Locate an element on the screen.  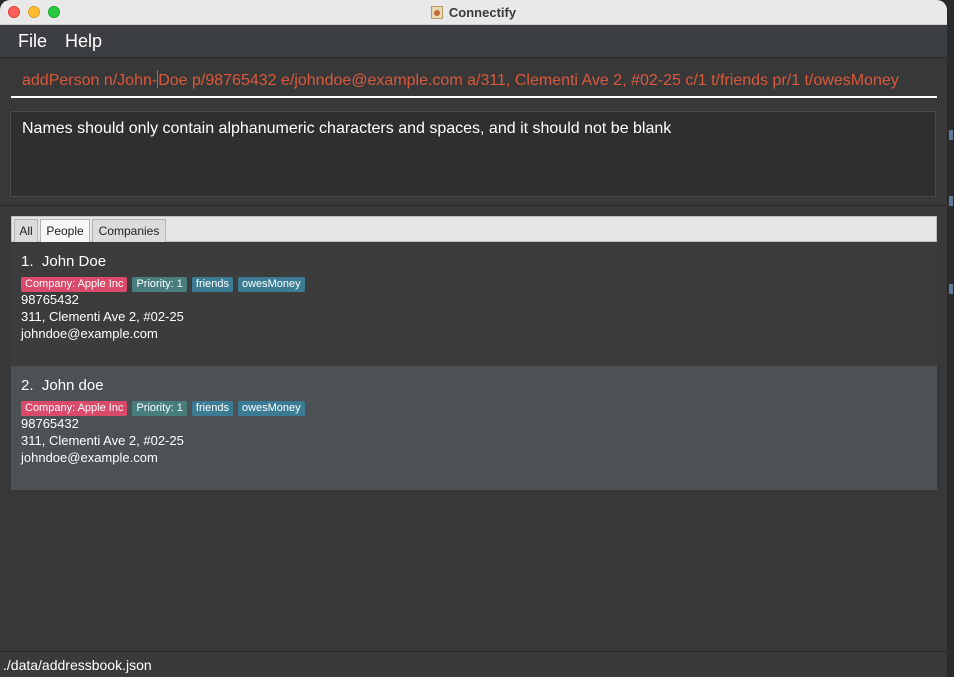
tab-bar: All People Companies is located at coordinates (474, 229).